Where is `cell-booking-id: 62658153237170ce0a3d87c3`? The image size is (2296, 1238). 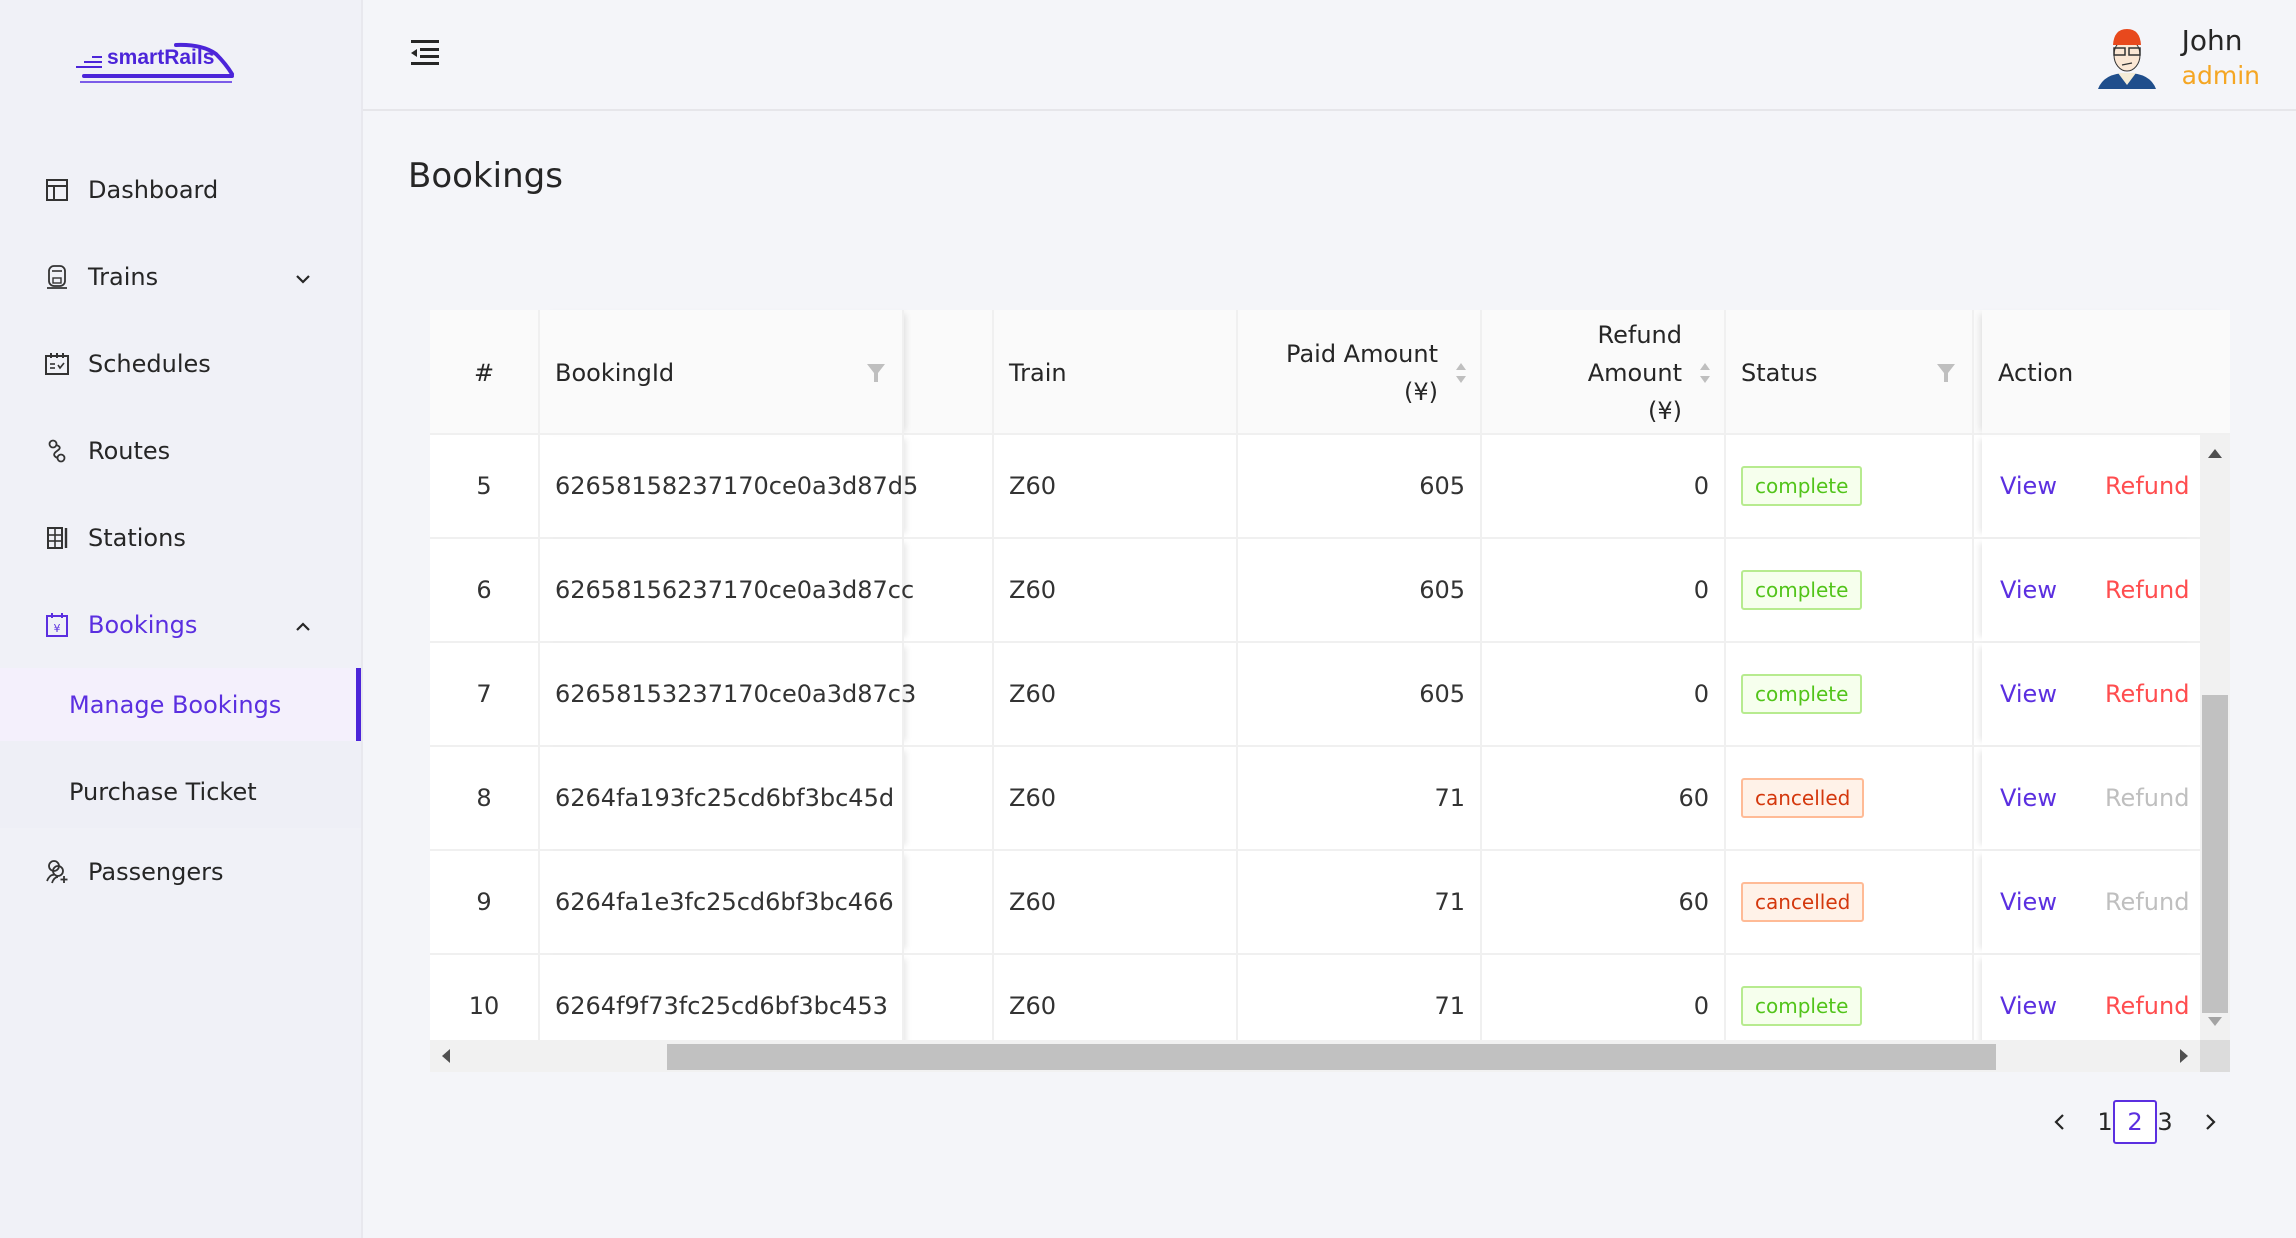 cell-booking-id: 62658153237170ce0a3d87c3 is located at coordinates (728, 694).